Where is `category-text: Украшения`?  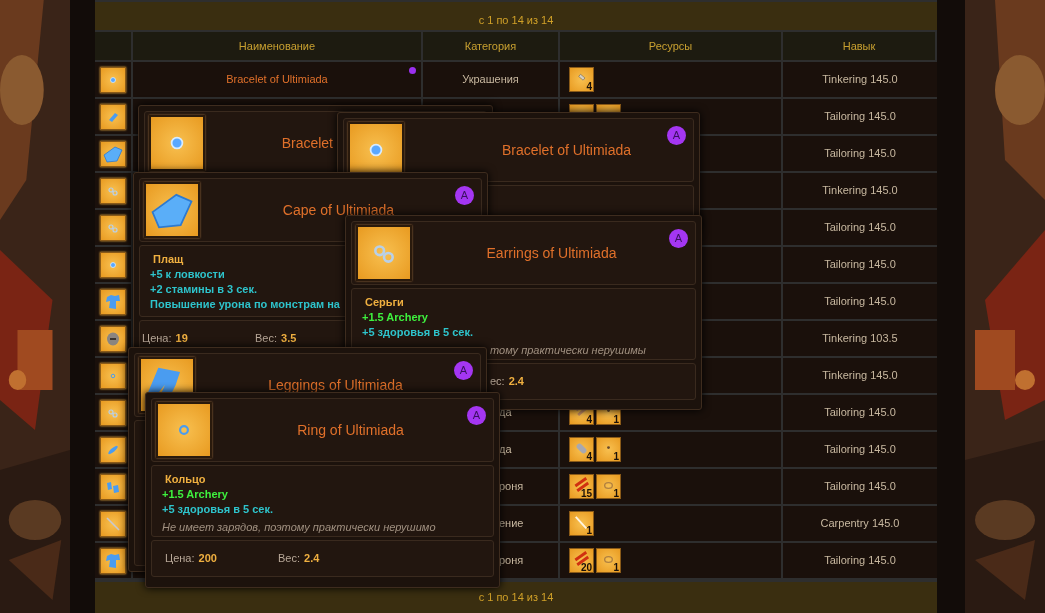 category-text: Украшения is located at coordinates (490, 80).